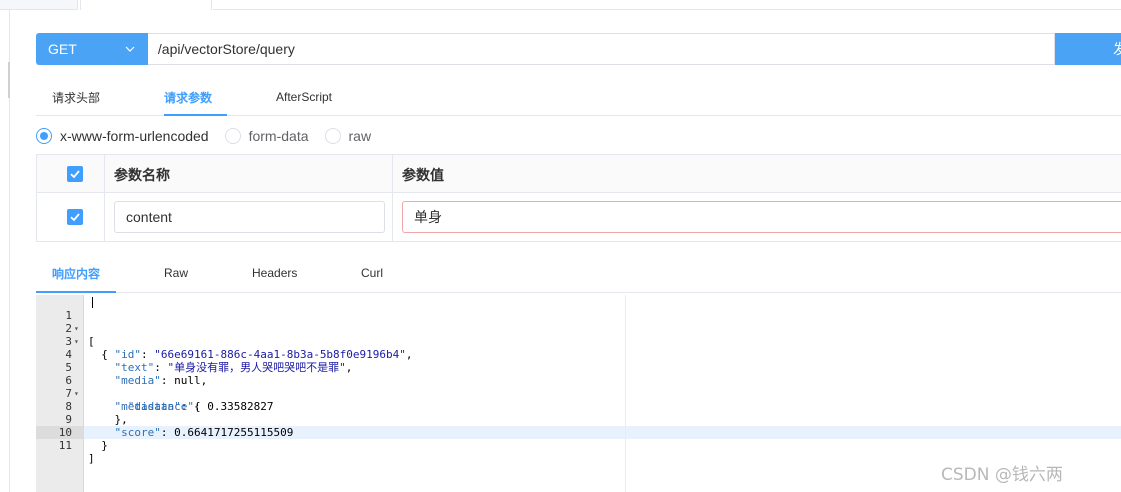 The image size is (1121, 492). Describe the element at coordinates (578, 419) in the screenshot. I see `code-line: 9 "score": 0.6641717255115509` at that location.